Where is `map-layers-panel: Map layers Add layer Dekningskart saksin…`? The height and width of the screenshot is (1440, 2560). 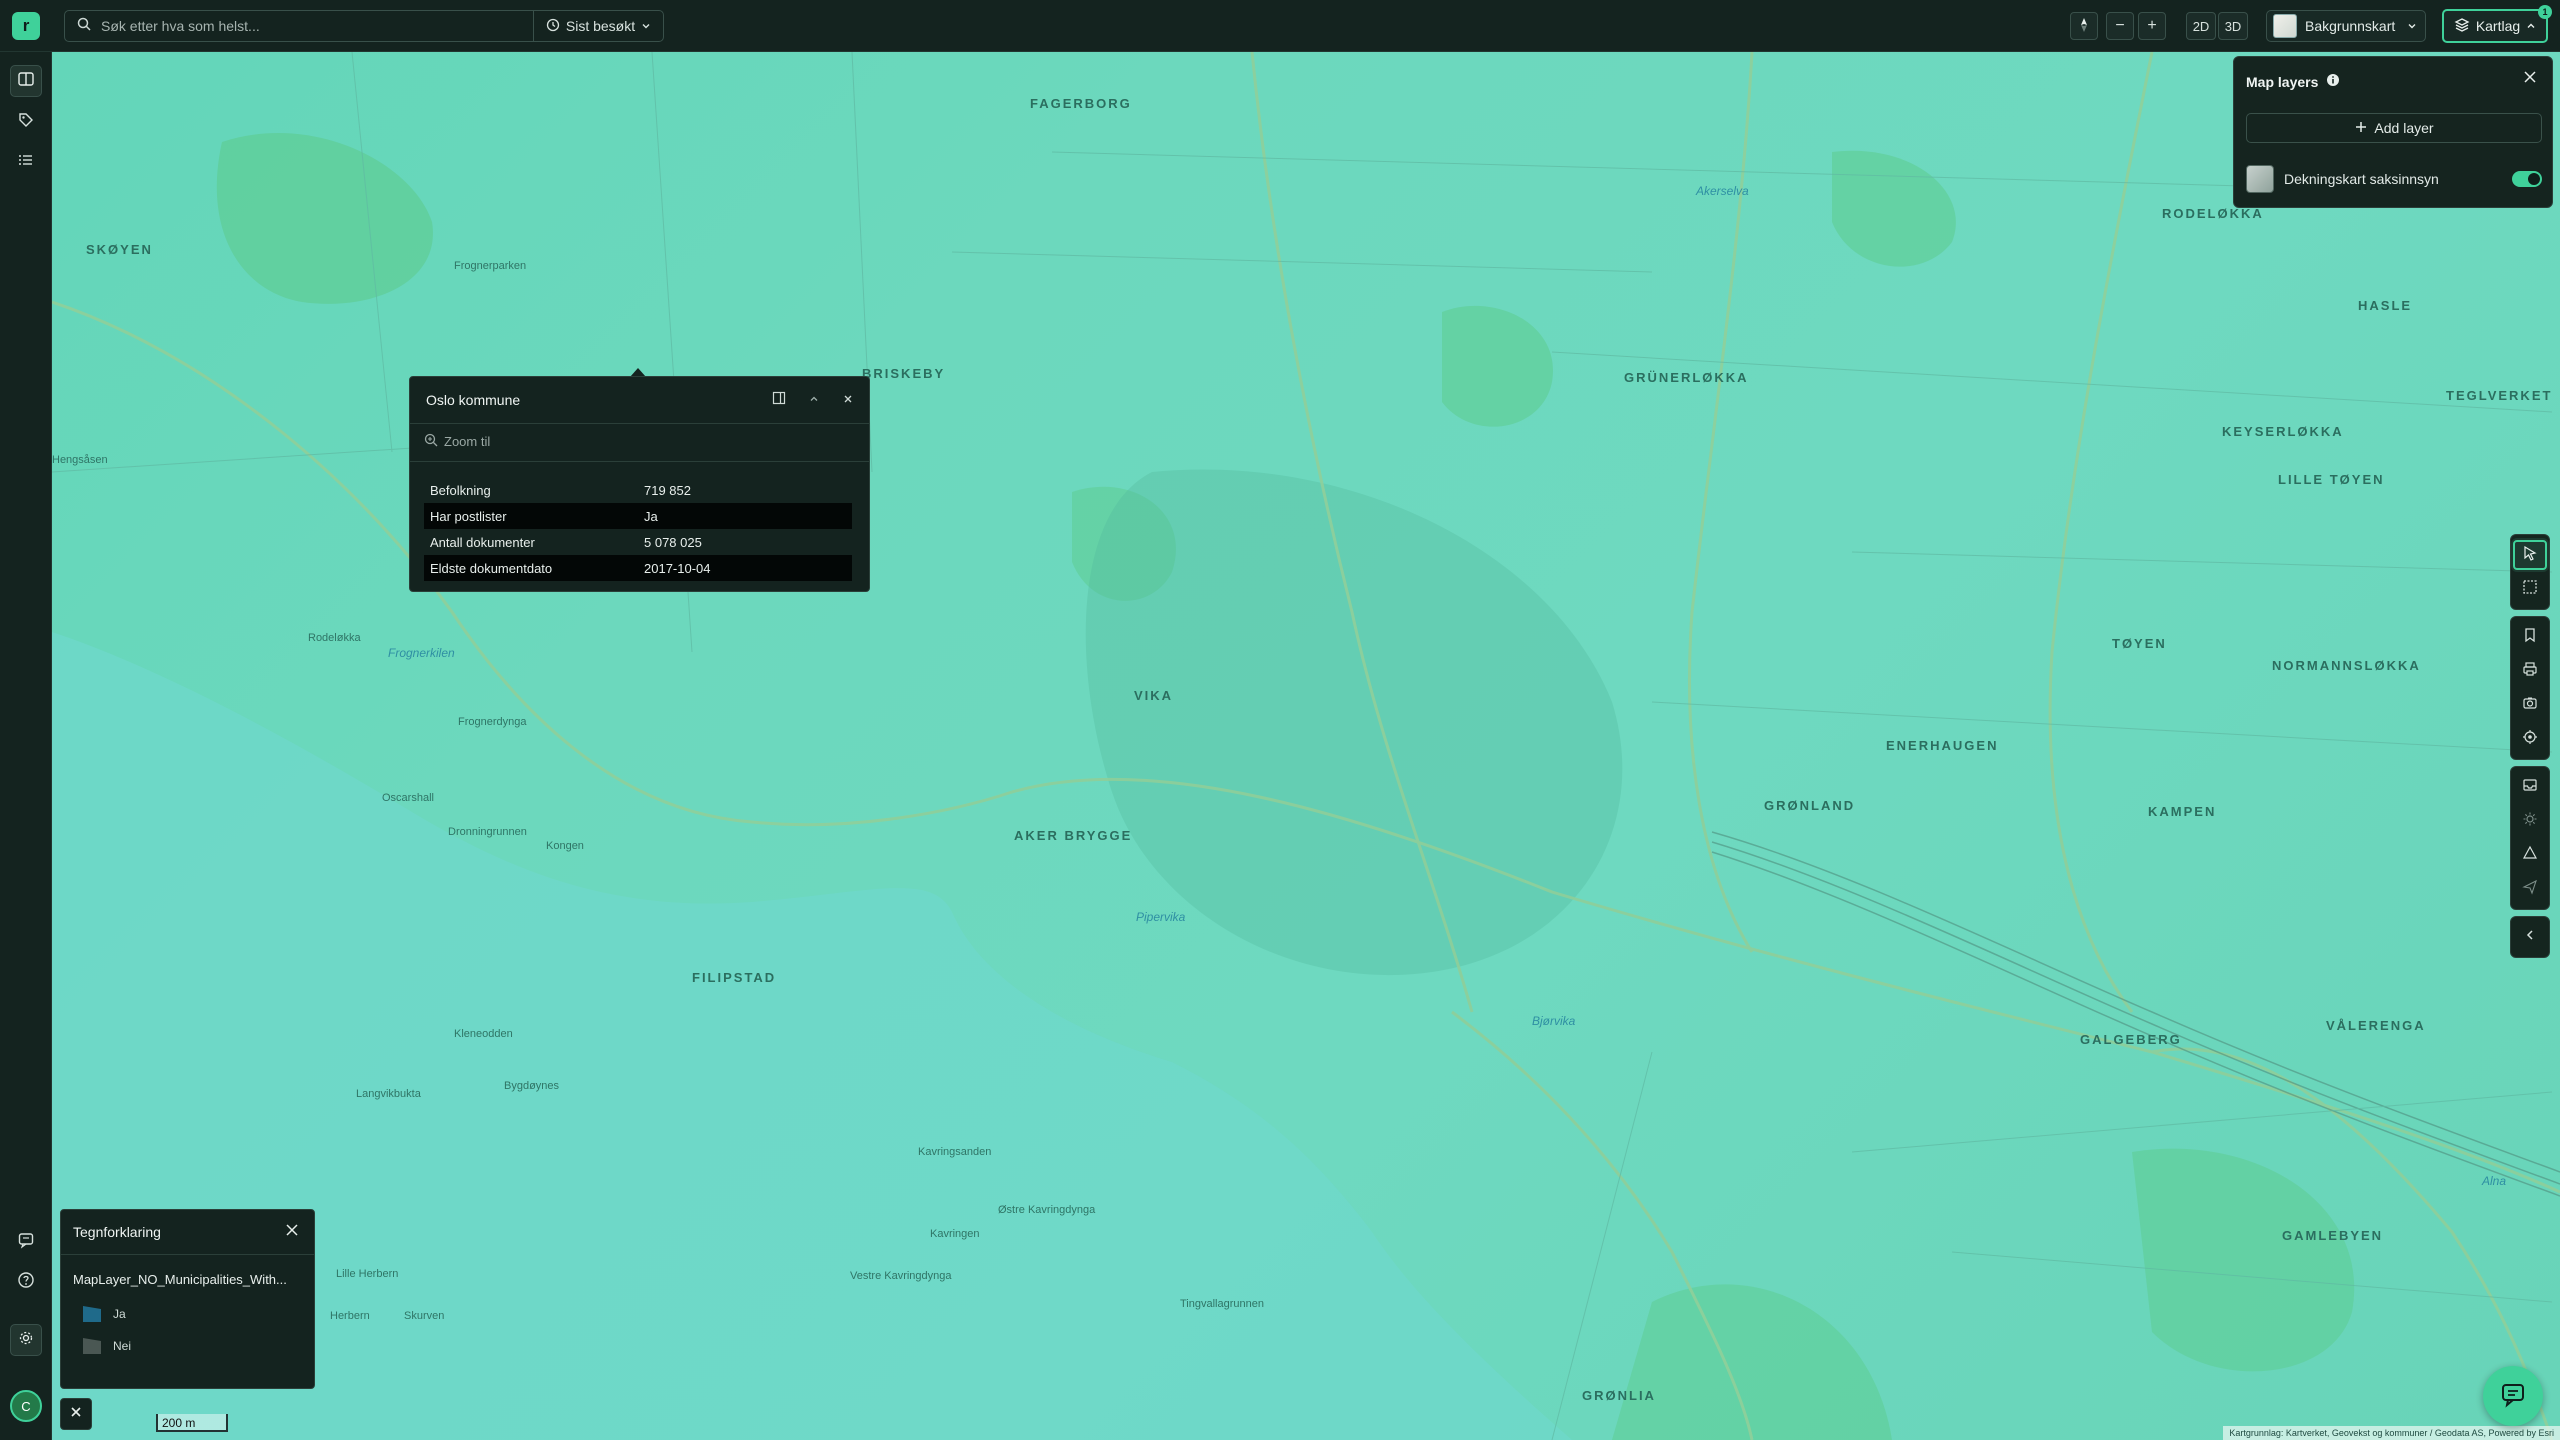 map-layers-panel: Map layers Add layer Dekningskart saksin… is located at coordinates (2393, 132).